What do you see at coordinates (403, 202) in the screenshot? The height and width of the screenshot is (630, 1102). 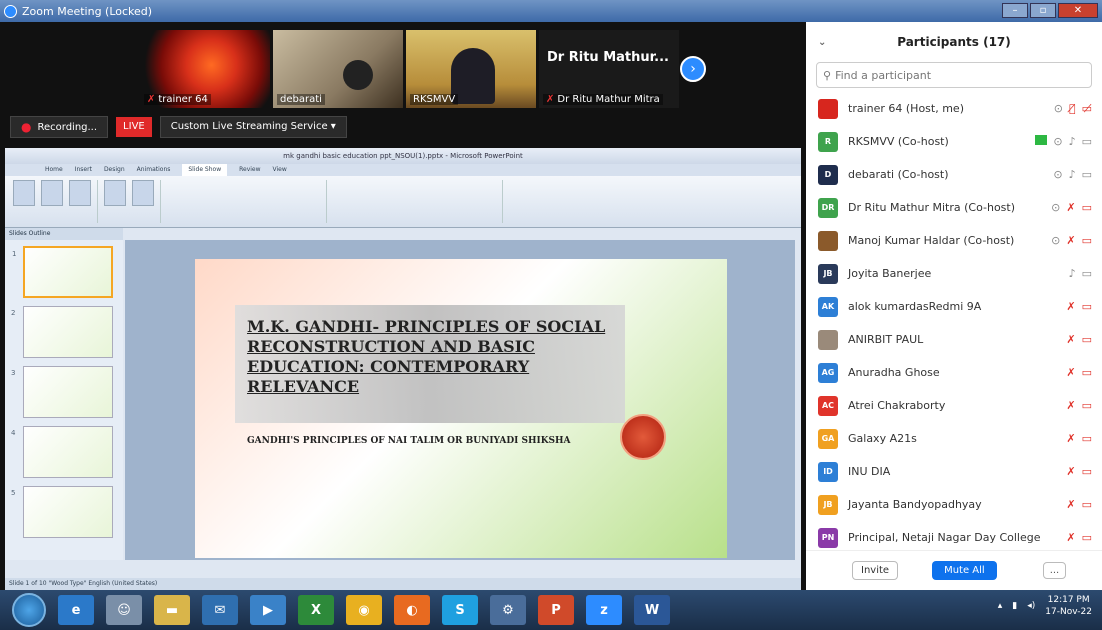 I see `ribbon` at bounding box center [403, 202].